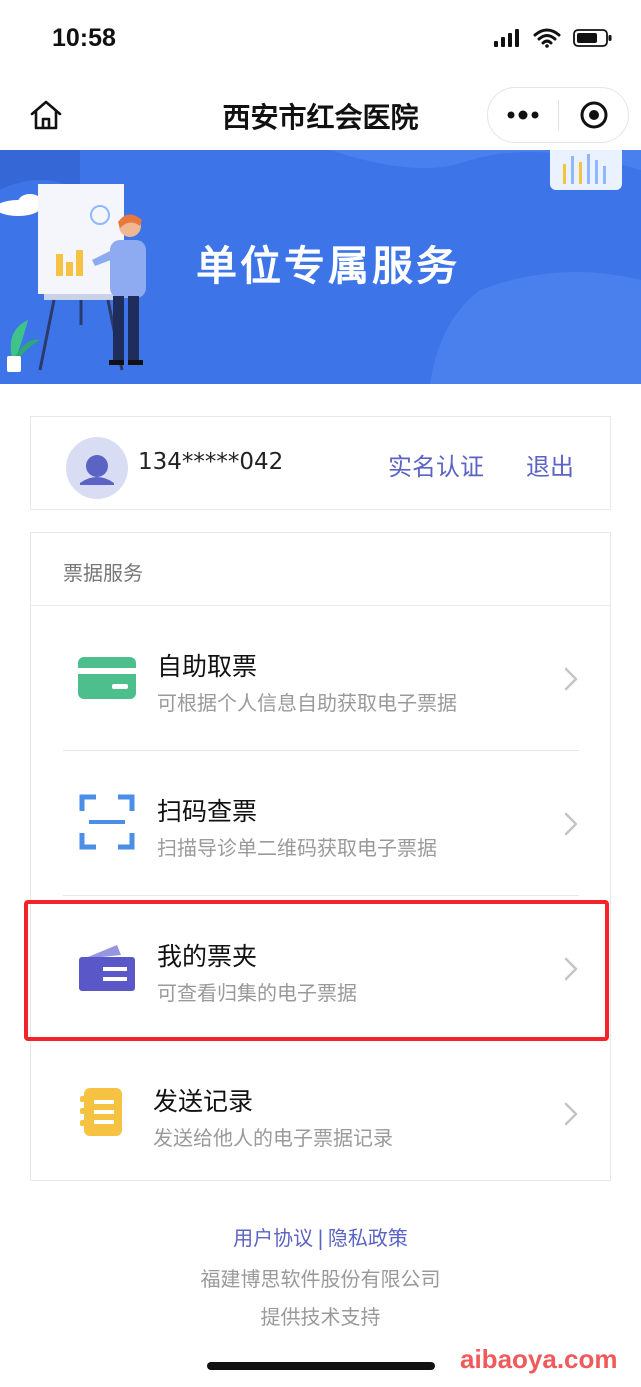 This screenshot has width=641, height=1387. I want to click on user-card: 134*****042 实名认证 退出, so click(320, 463).